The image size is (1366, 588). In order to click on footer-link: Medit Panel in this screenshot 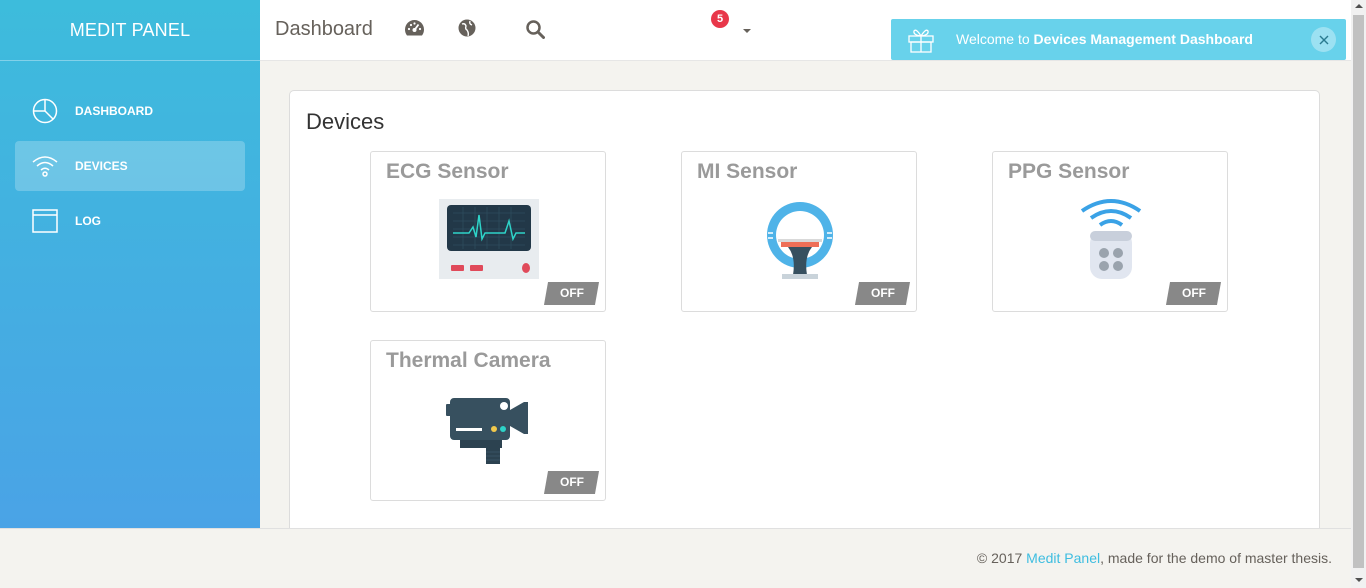, I will do `click(1063, 558)`.